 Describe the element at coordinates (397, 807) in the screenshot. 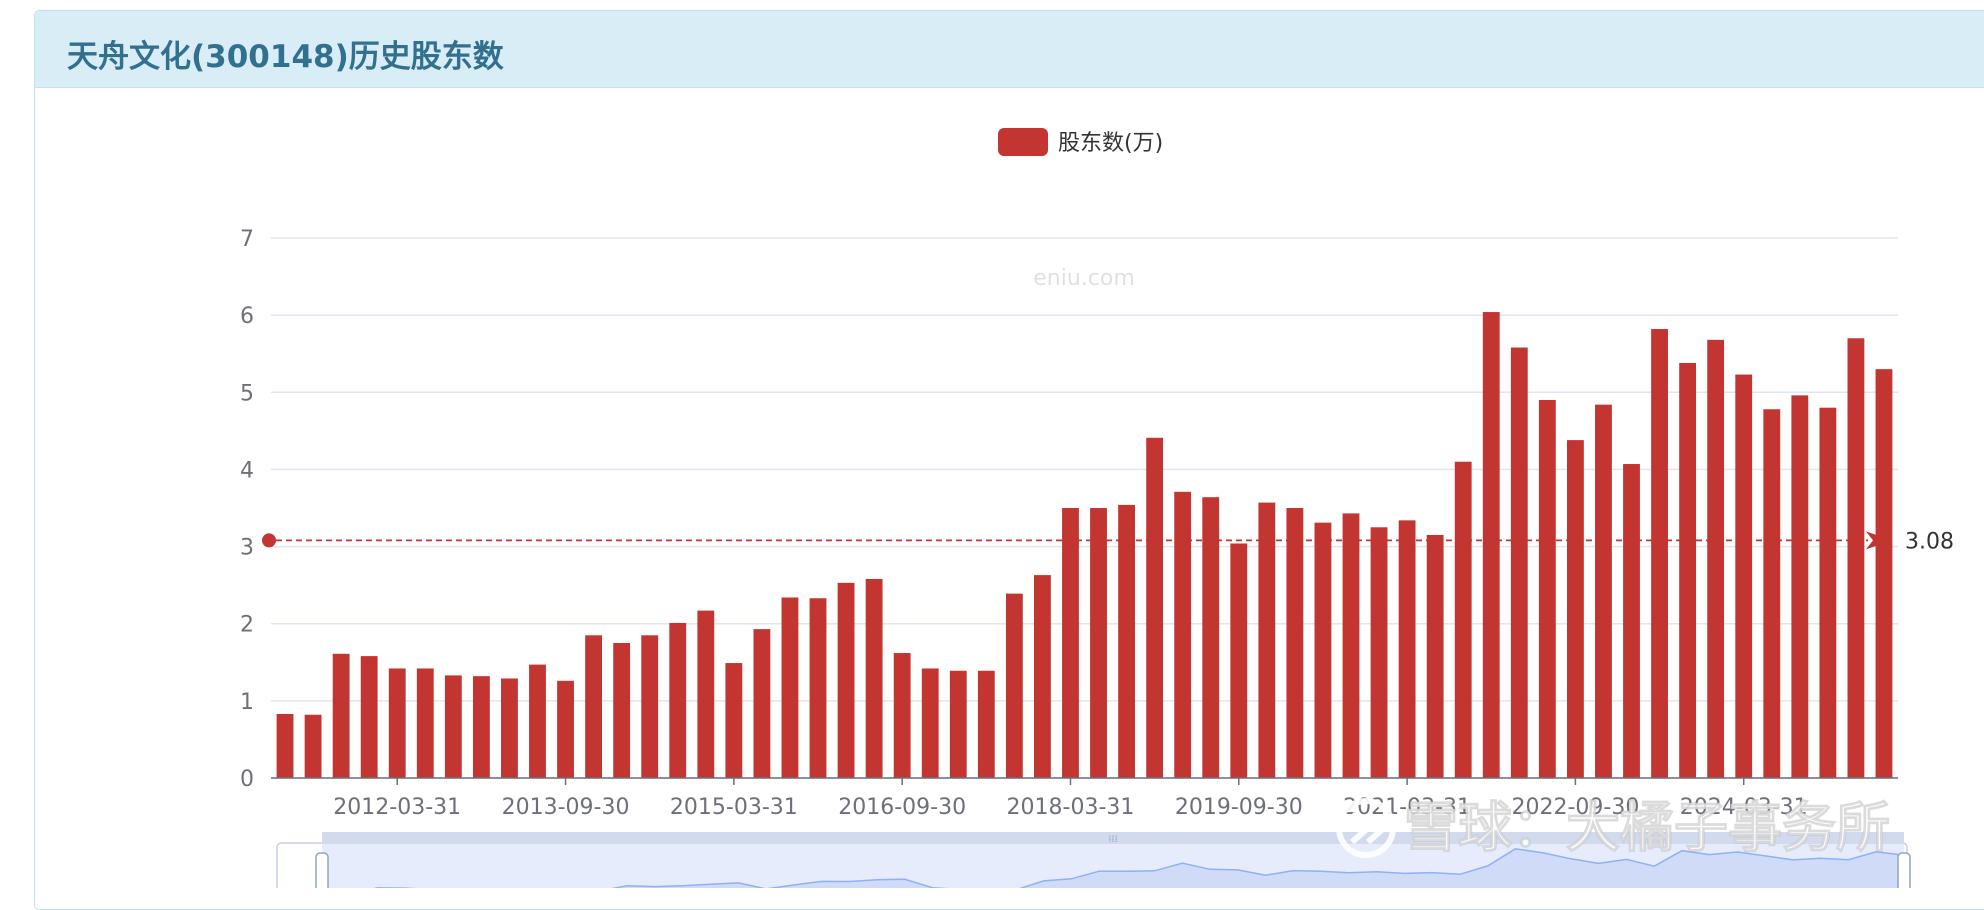

I see `x-tick-label: 2012-03-31` at that location.